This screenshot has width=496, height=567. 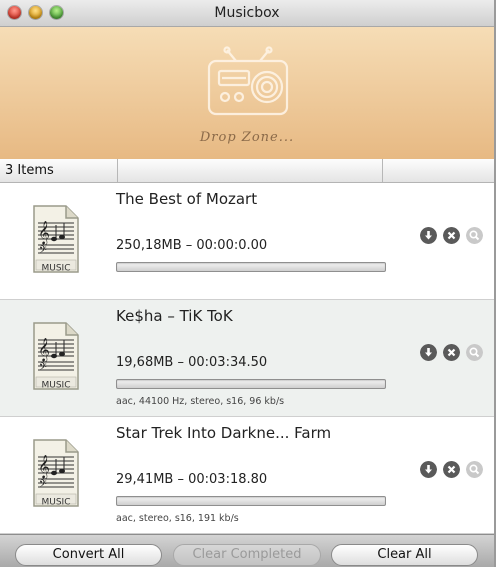 I want to click on file-name: The Best of Mozart, so click(x=187, y=199).